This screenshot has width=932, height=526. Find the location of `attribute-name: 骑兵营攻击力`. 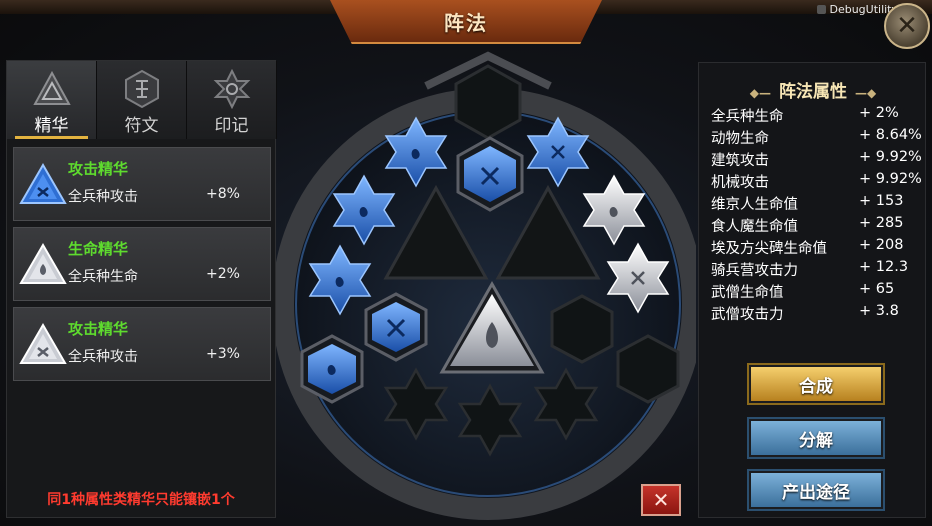

attribute-name: 骑兵营攻击力 is located at coordinates (754, 271).